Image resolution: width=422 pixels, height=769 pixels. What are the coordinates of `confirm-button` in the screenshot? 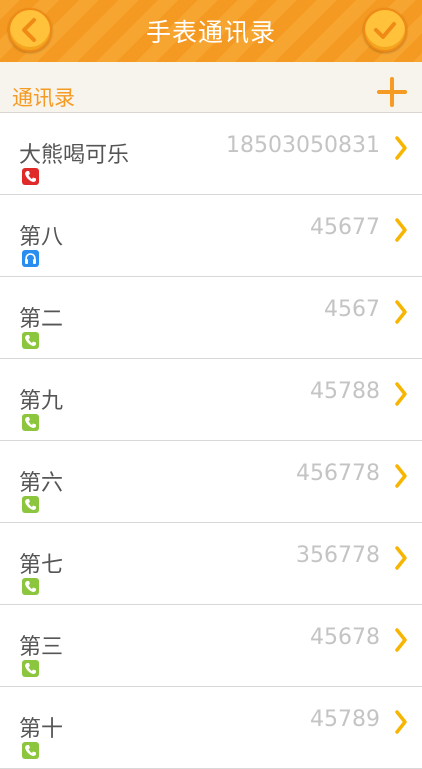 It's located at (385, 30).